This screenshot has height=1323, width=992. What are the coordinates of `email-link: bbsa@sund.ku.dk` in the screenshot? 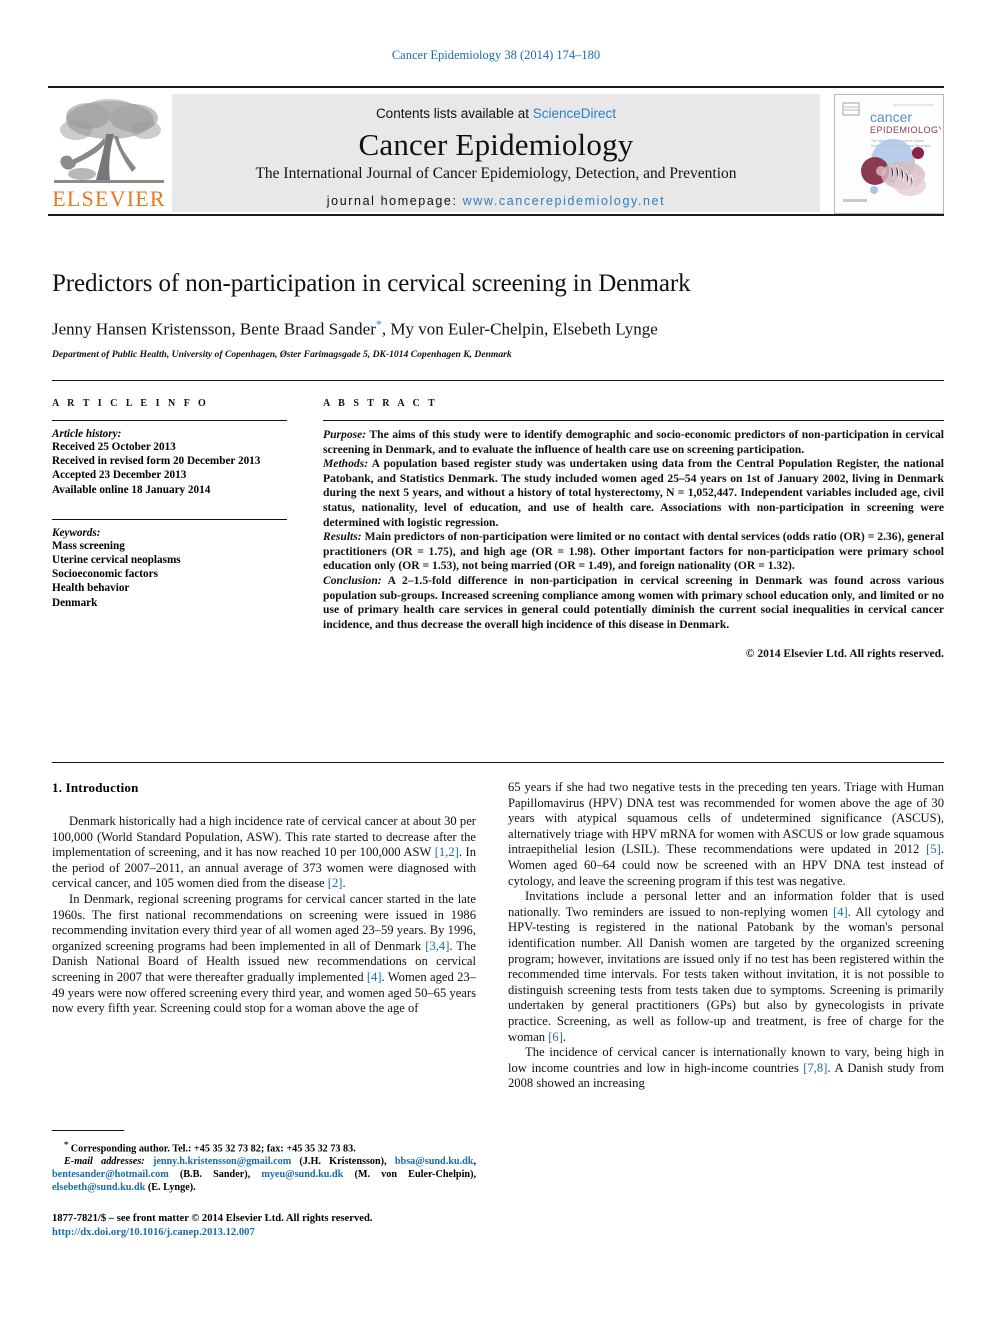 It's located at (434, 1161).